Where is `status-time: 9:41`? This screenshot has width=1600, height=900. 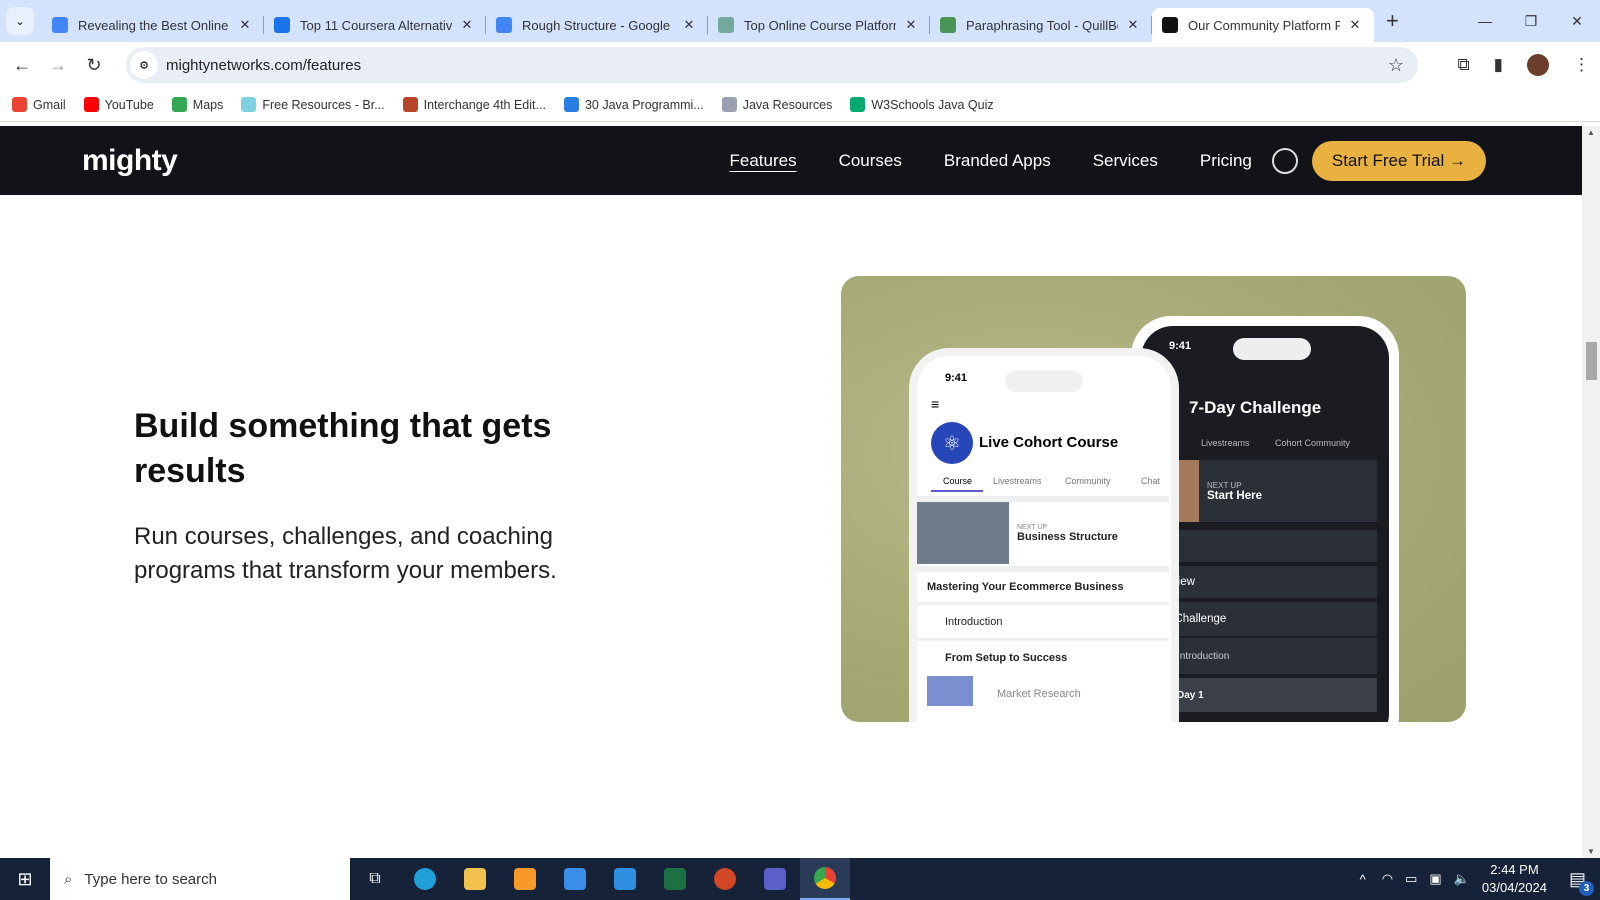 status-time: 9:41 is located at coordinates (1180, 346).